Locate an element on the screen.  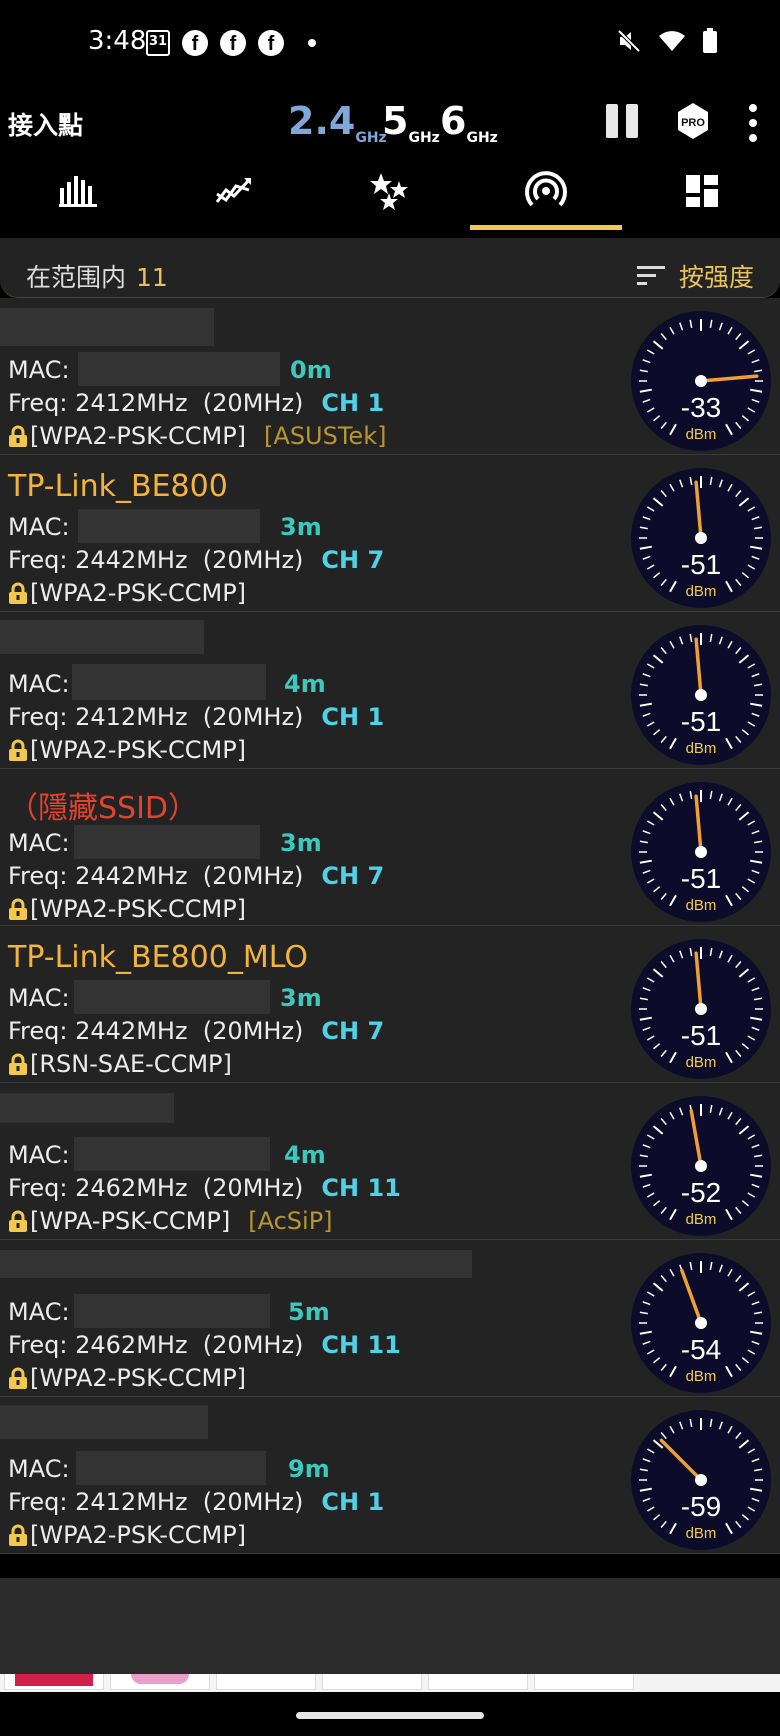
dot-icon is located at coordinates (312, 43).